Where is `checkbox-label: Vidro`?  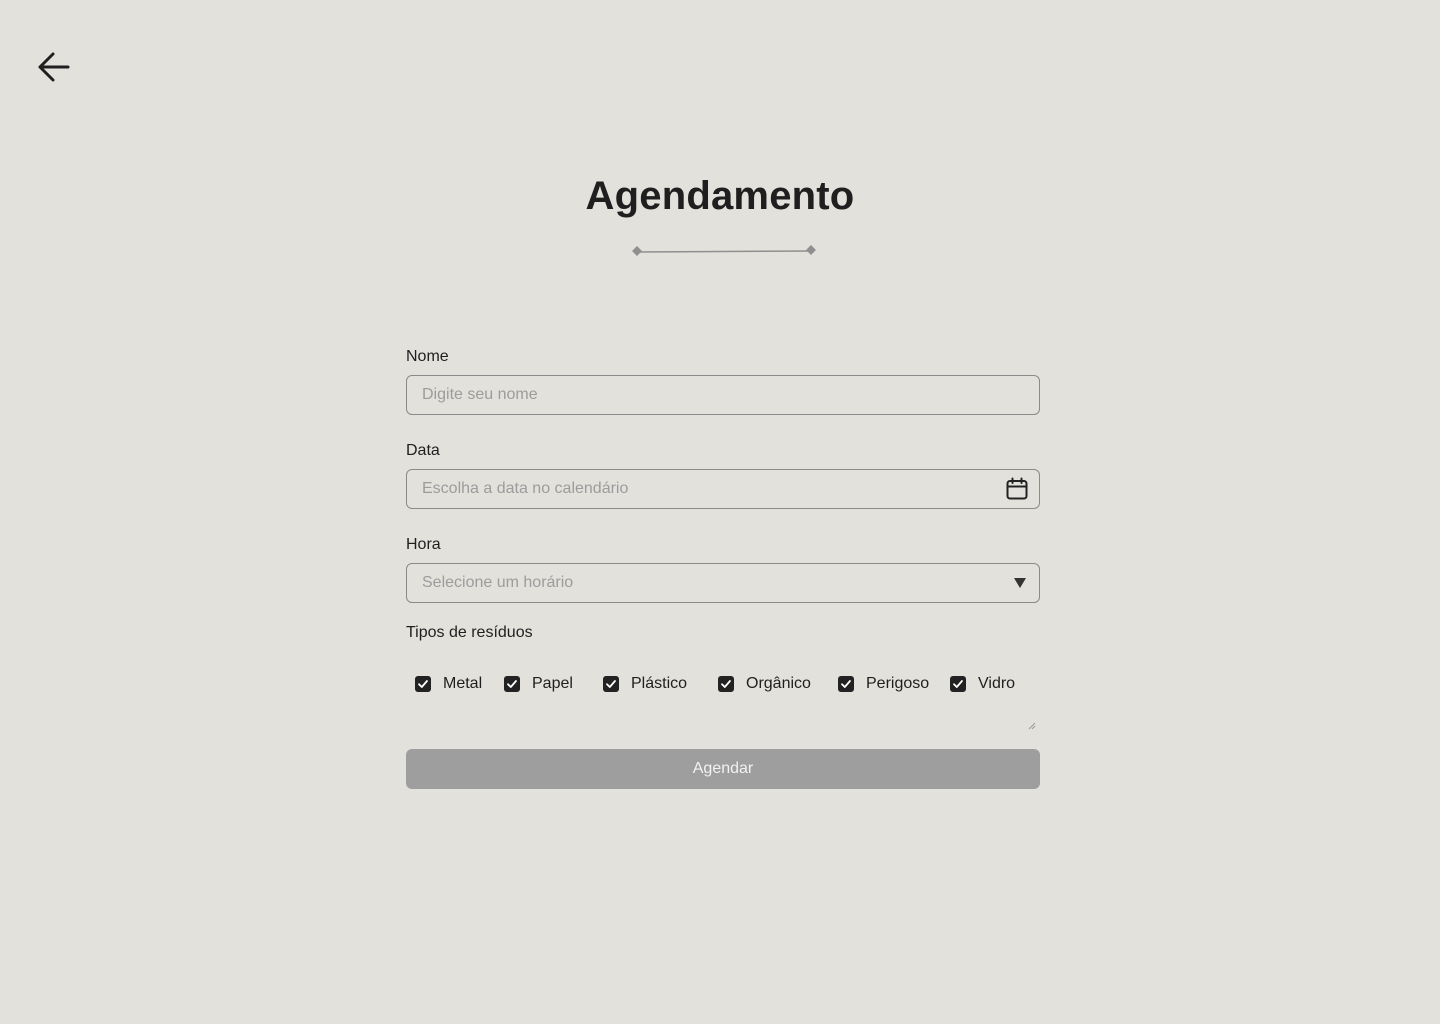 checkbox-label: Vidro is located at coordinates (997, 683).